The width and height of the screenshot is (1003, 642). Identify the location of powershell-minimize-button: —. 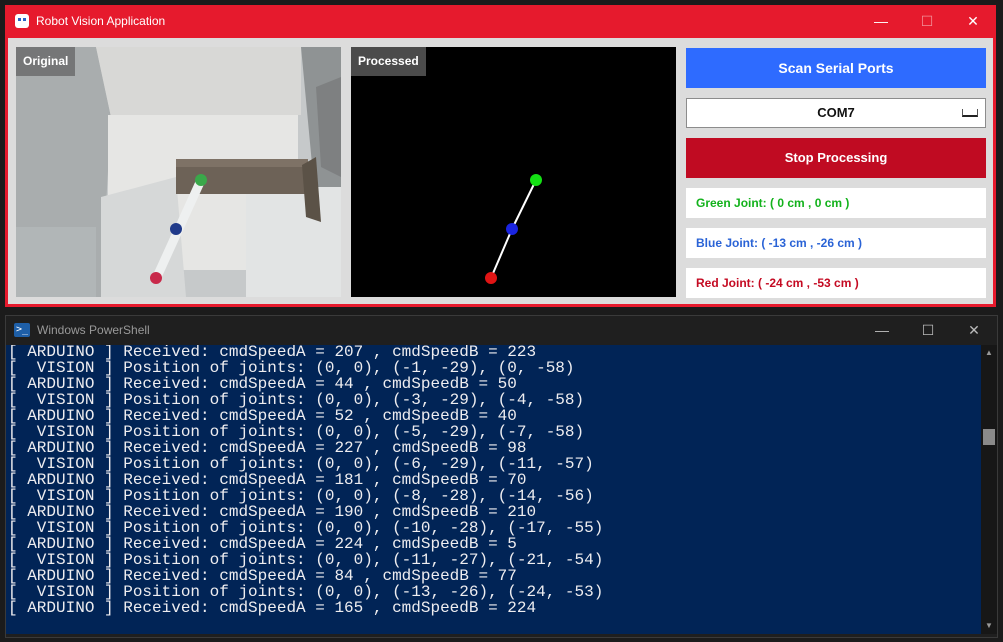
(882, 330).